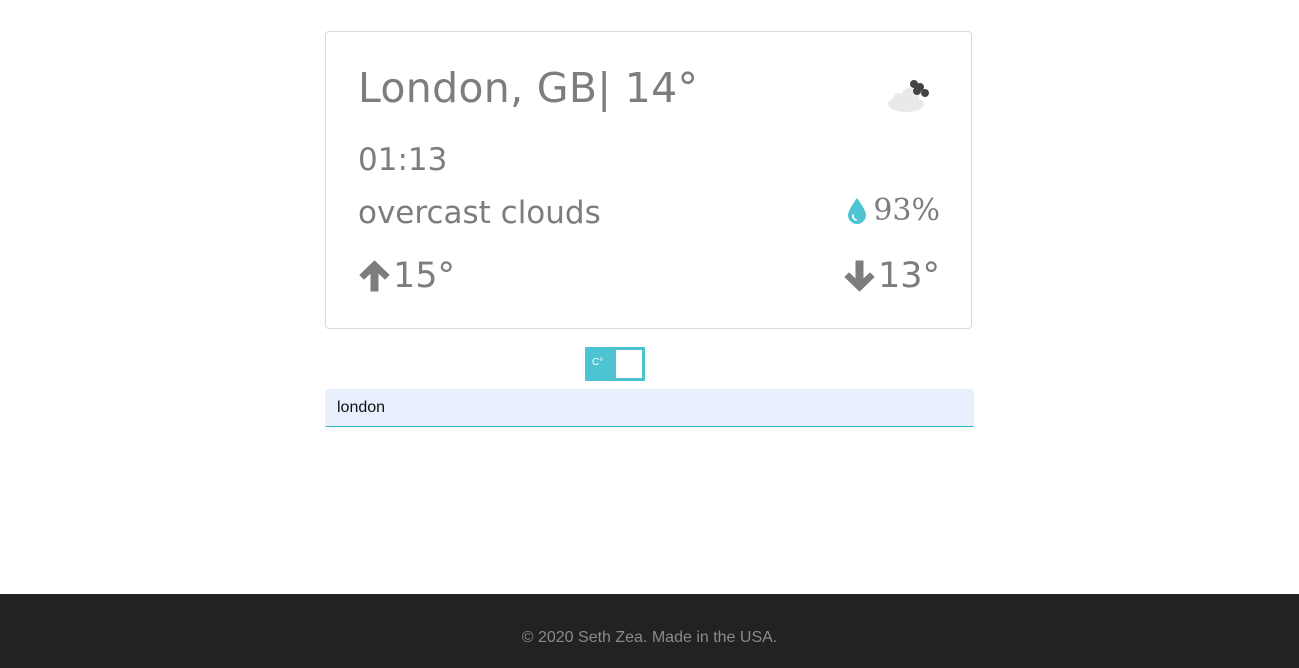 Image resolution: width=1299 pixels, height=668 pixels. I want to click on humidity: 93%, so click(893, 211).